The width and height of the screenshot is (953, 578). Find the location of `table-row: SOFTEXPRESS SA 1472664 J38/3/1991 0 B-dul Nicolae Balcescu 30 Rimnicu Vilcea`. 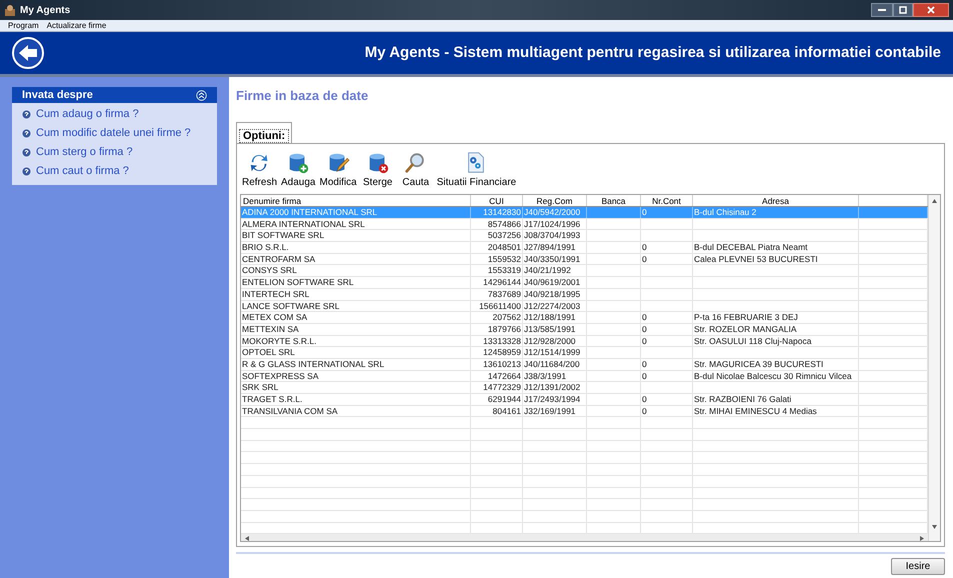

table-row: SOFTEXPRESS SA 1472664 J38/3/1991 0 B-dul Nicolae Balcescu 30 Rimnicu Vilcea is located at coordinates (584, 376).